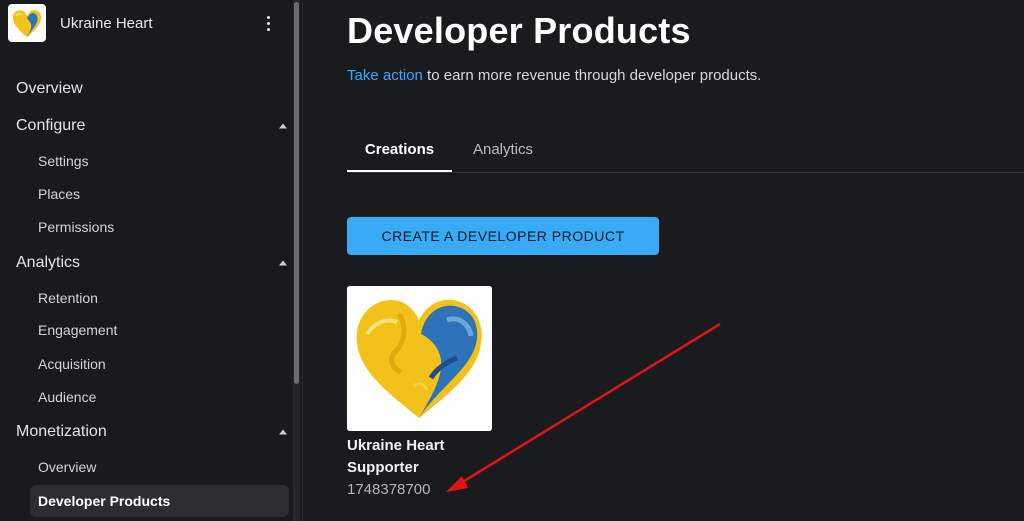  Describe the element at coordinates (106, 23) in the screenshot. I see `experience-name: Ukraine Heart` at that location.